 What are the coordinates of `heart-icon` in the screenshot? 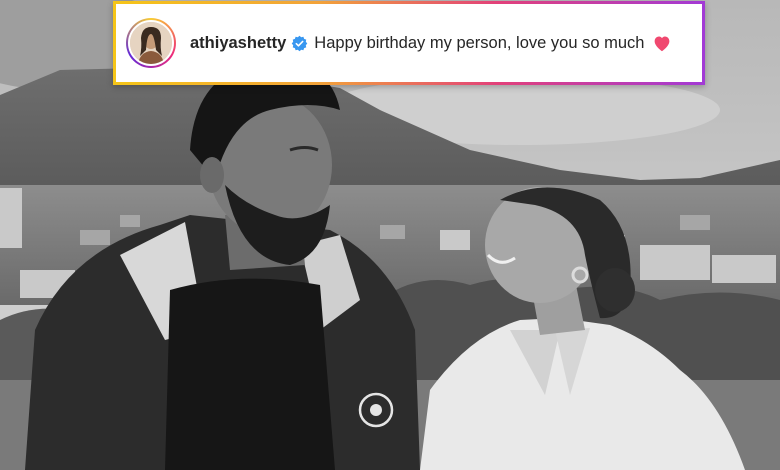 It's located at (662, 43).